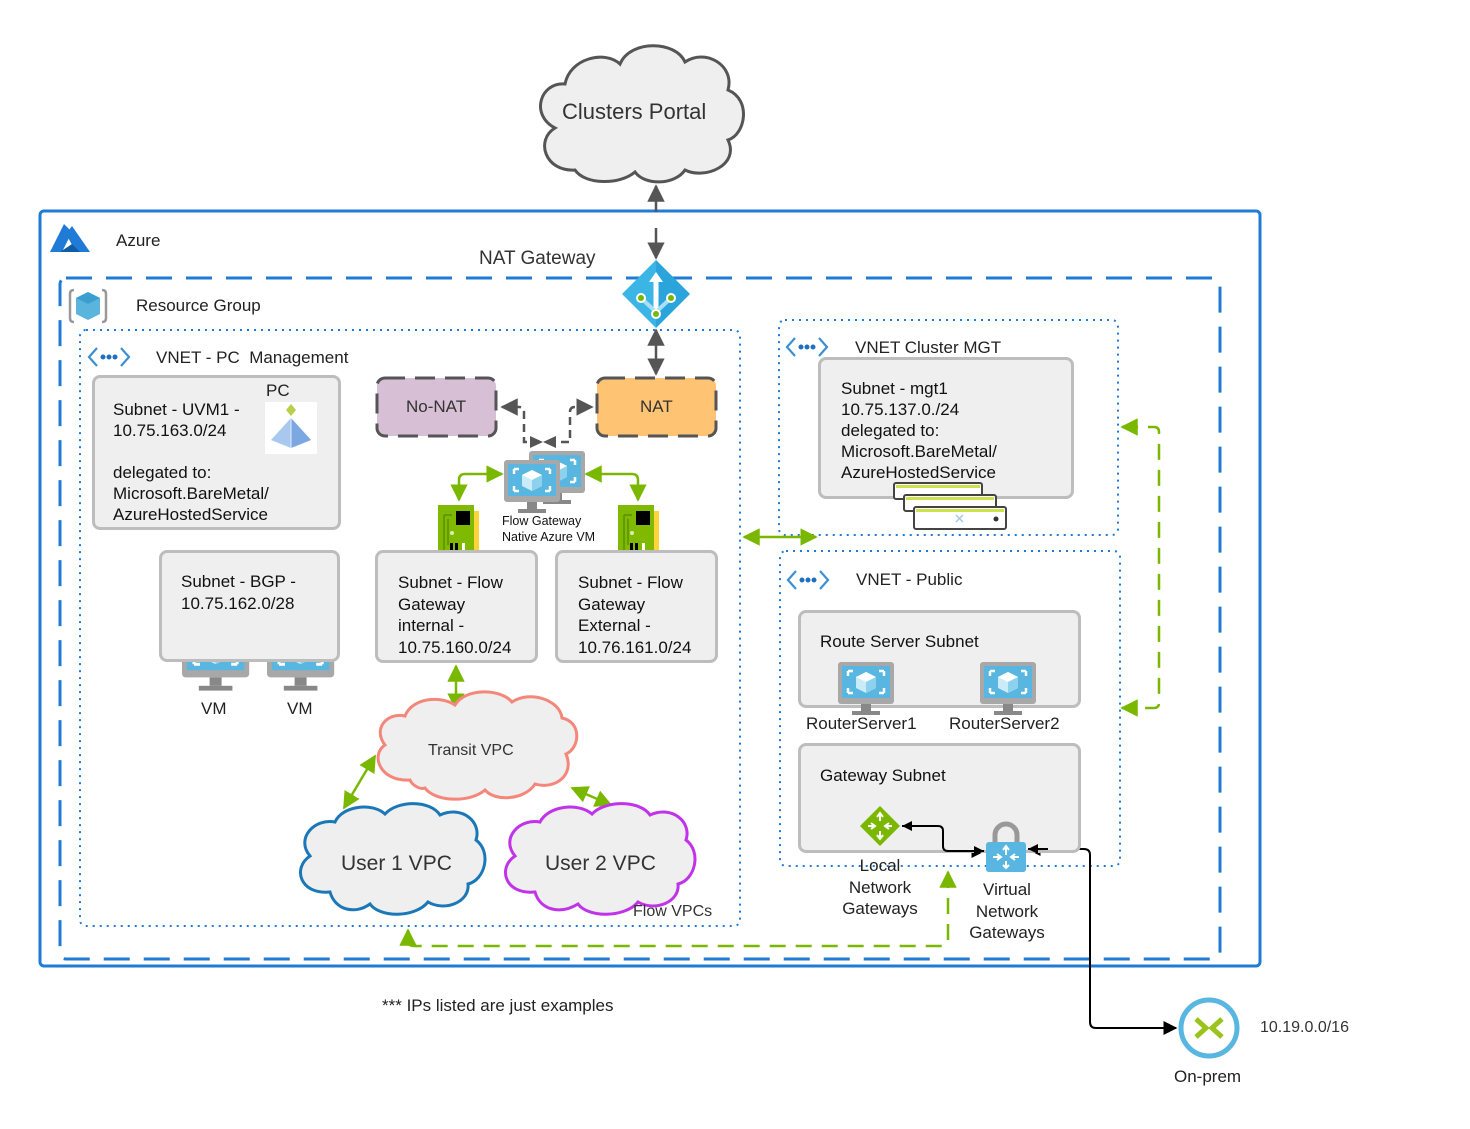  Describe the element at coordinates (928, 347) in the screenshot. I see `vnet-cluster-mgt-label: VNET Cluster MGT` at that location.